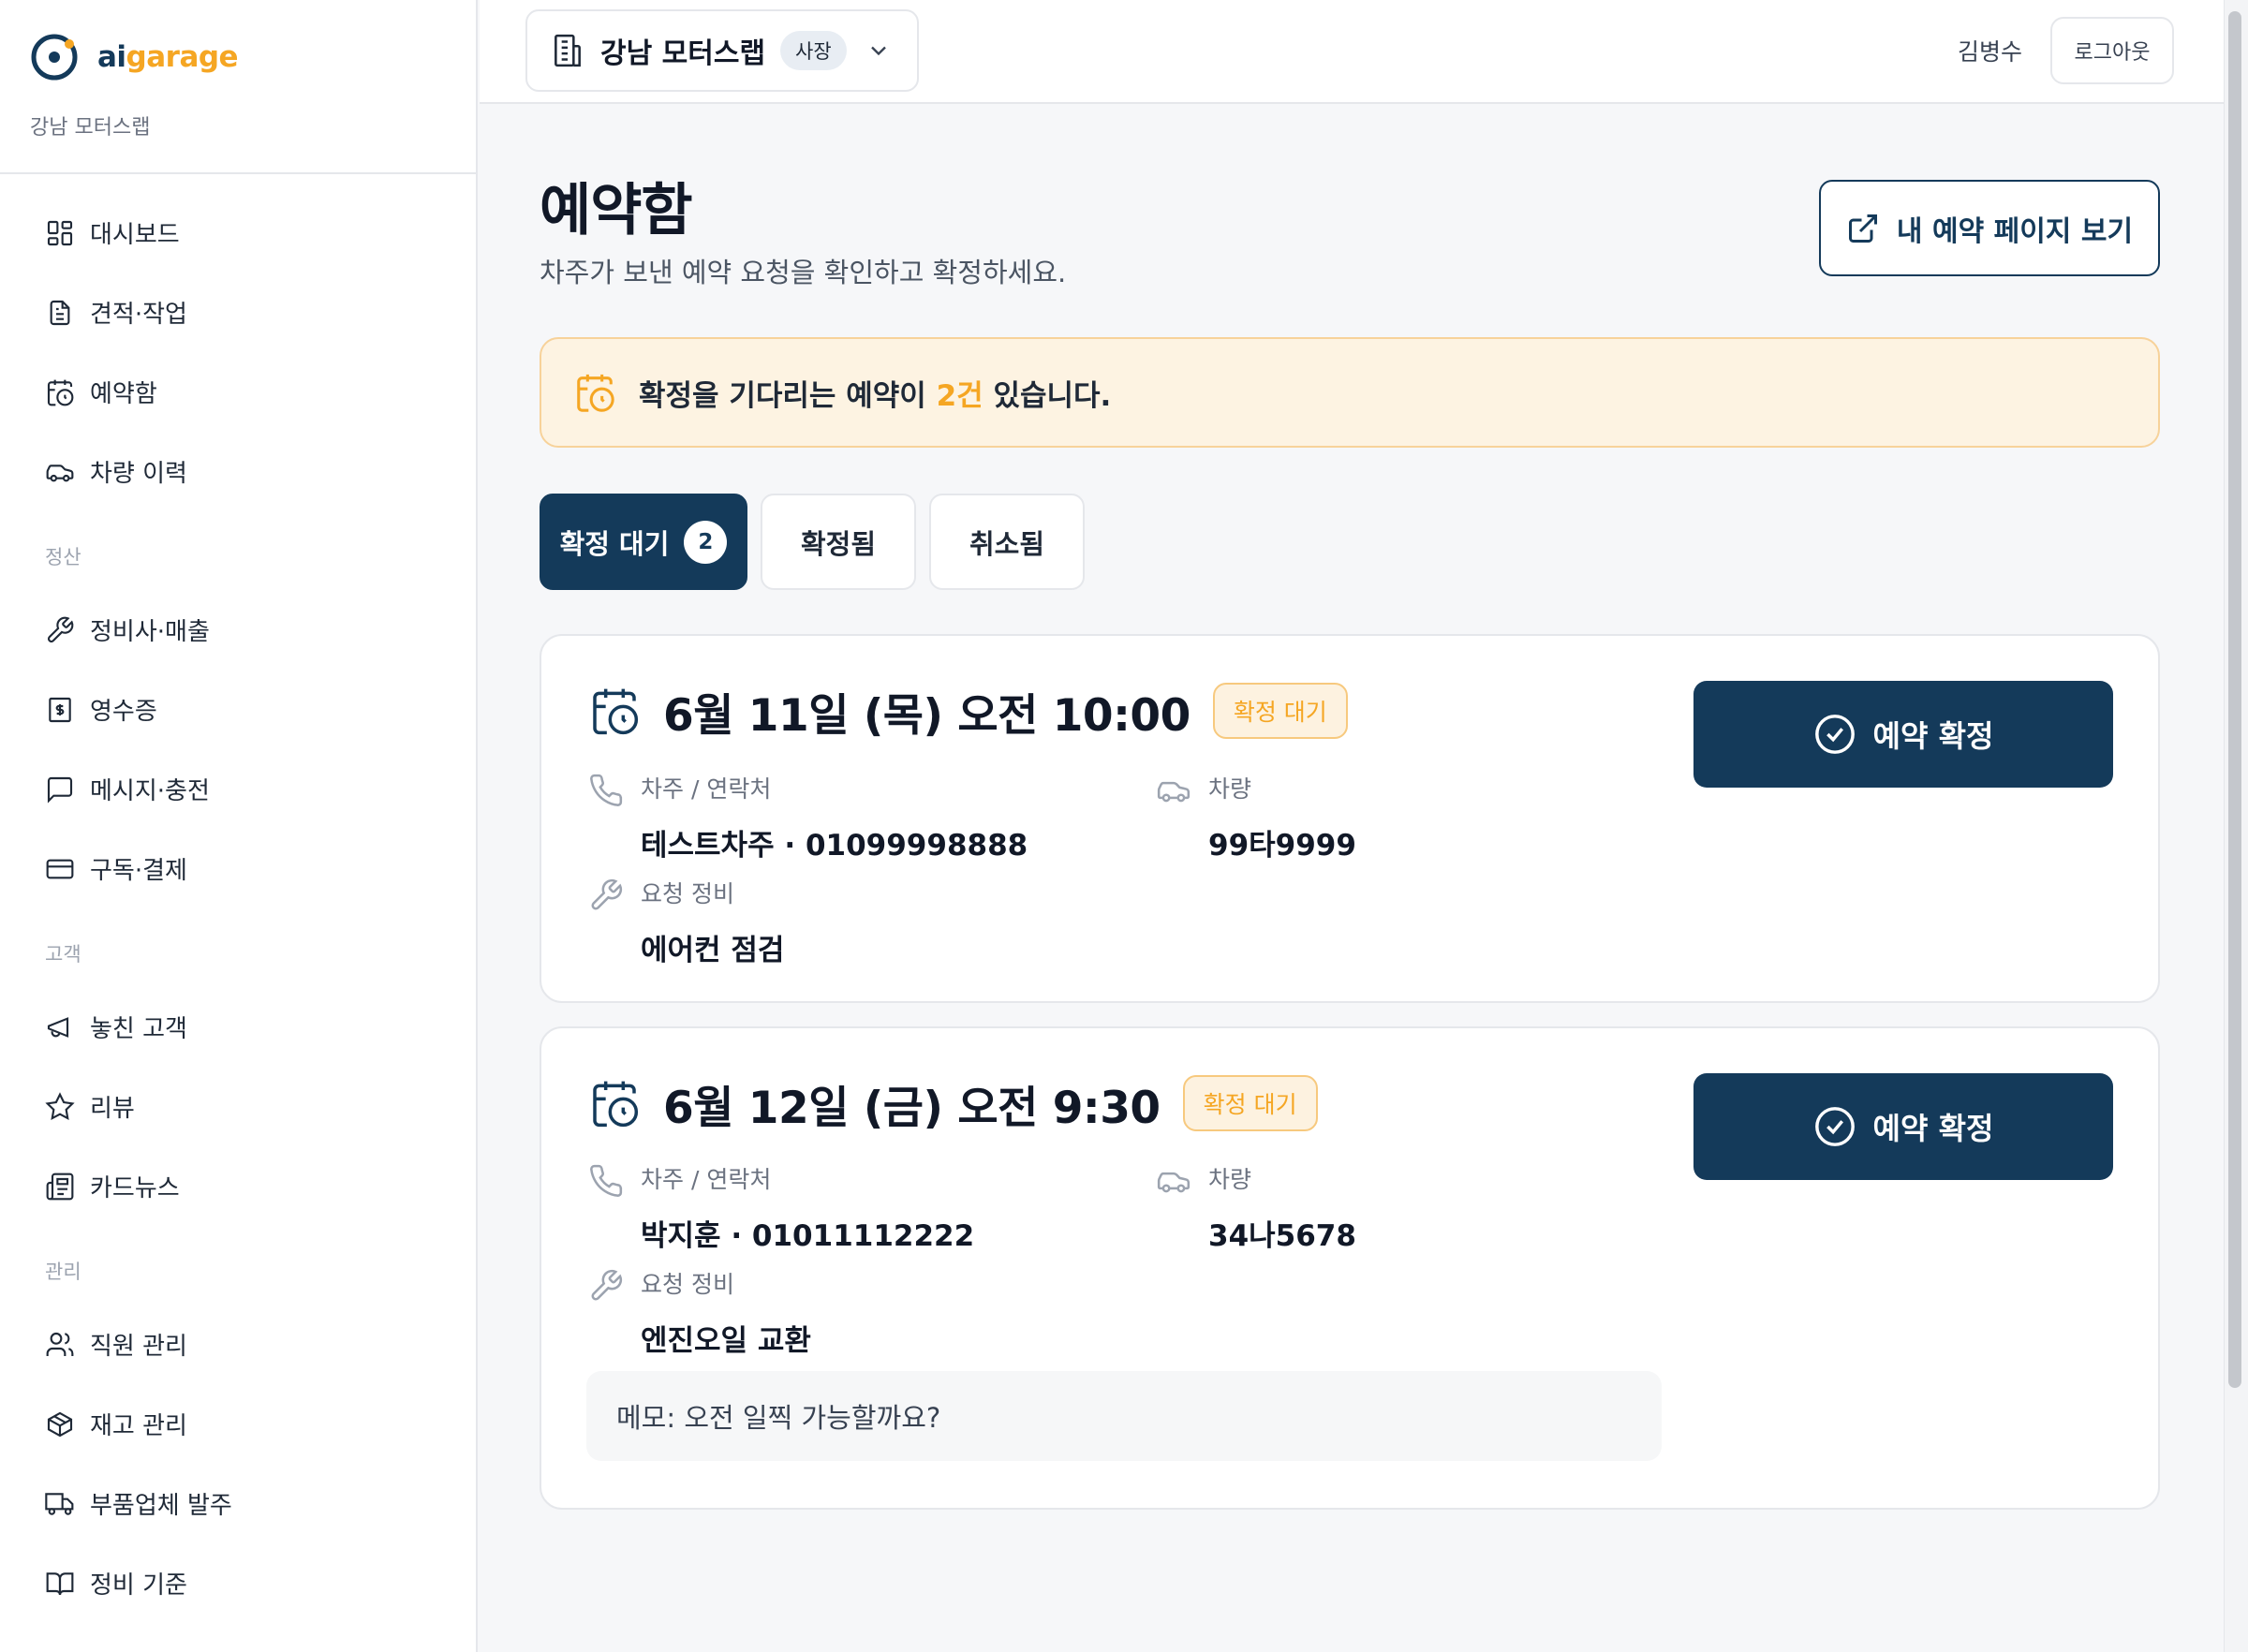 The height and width of the screenshot is (1652, 2248). What do you see at coordinates (683, 53) in the screenshot?
I see `shop-selector-name: 강남 모터스랩` at bounding box center [683, 53].